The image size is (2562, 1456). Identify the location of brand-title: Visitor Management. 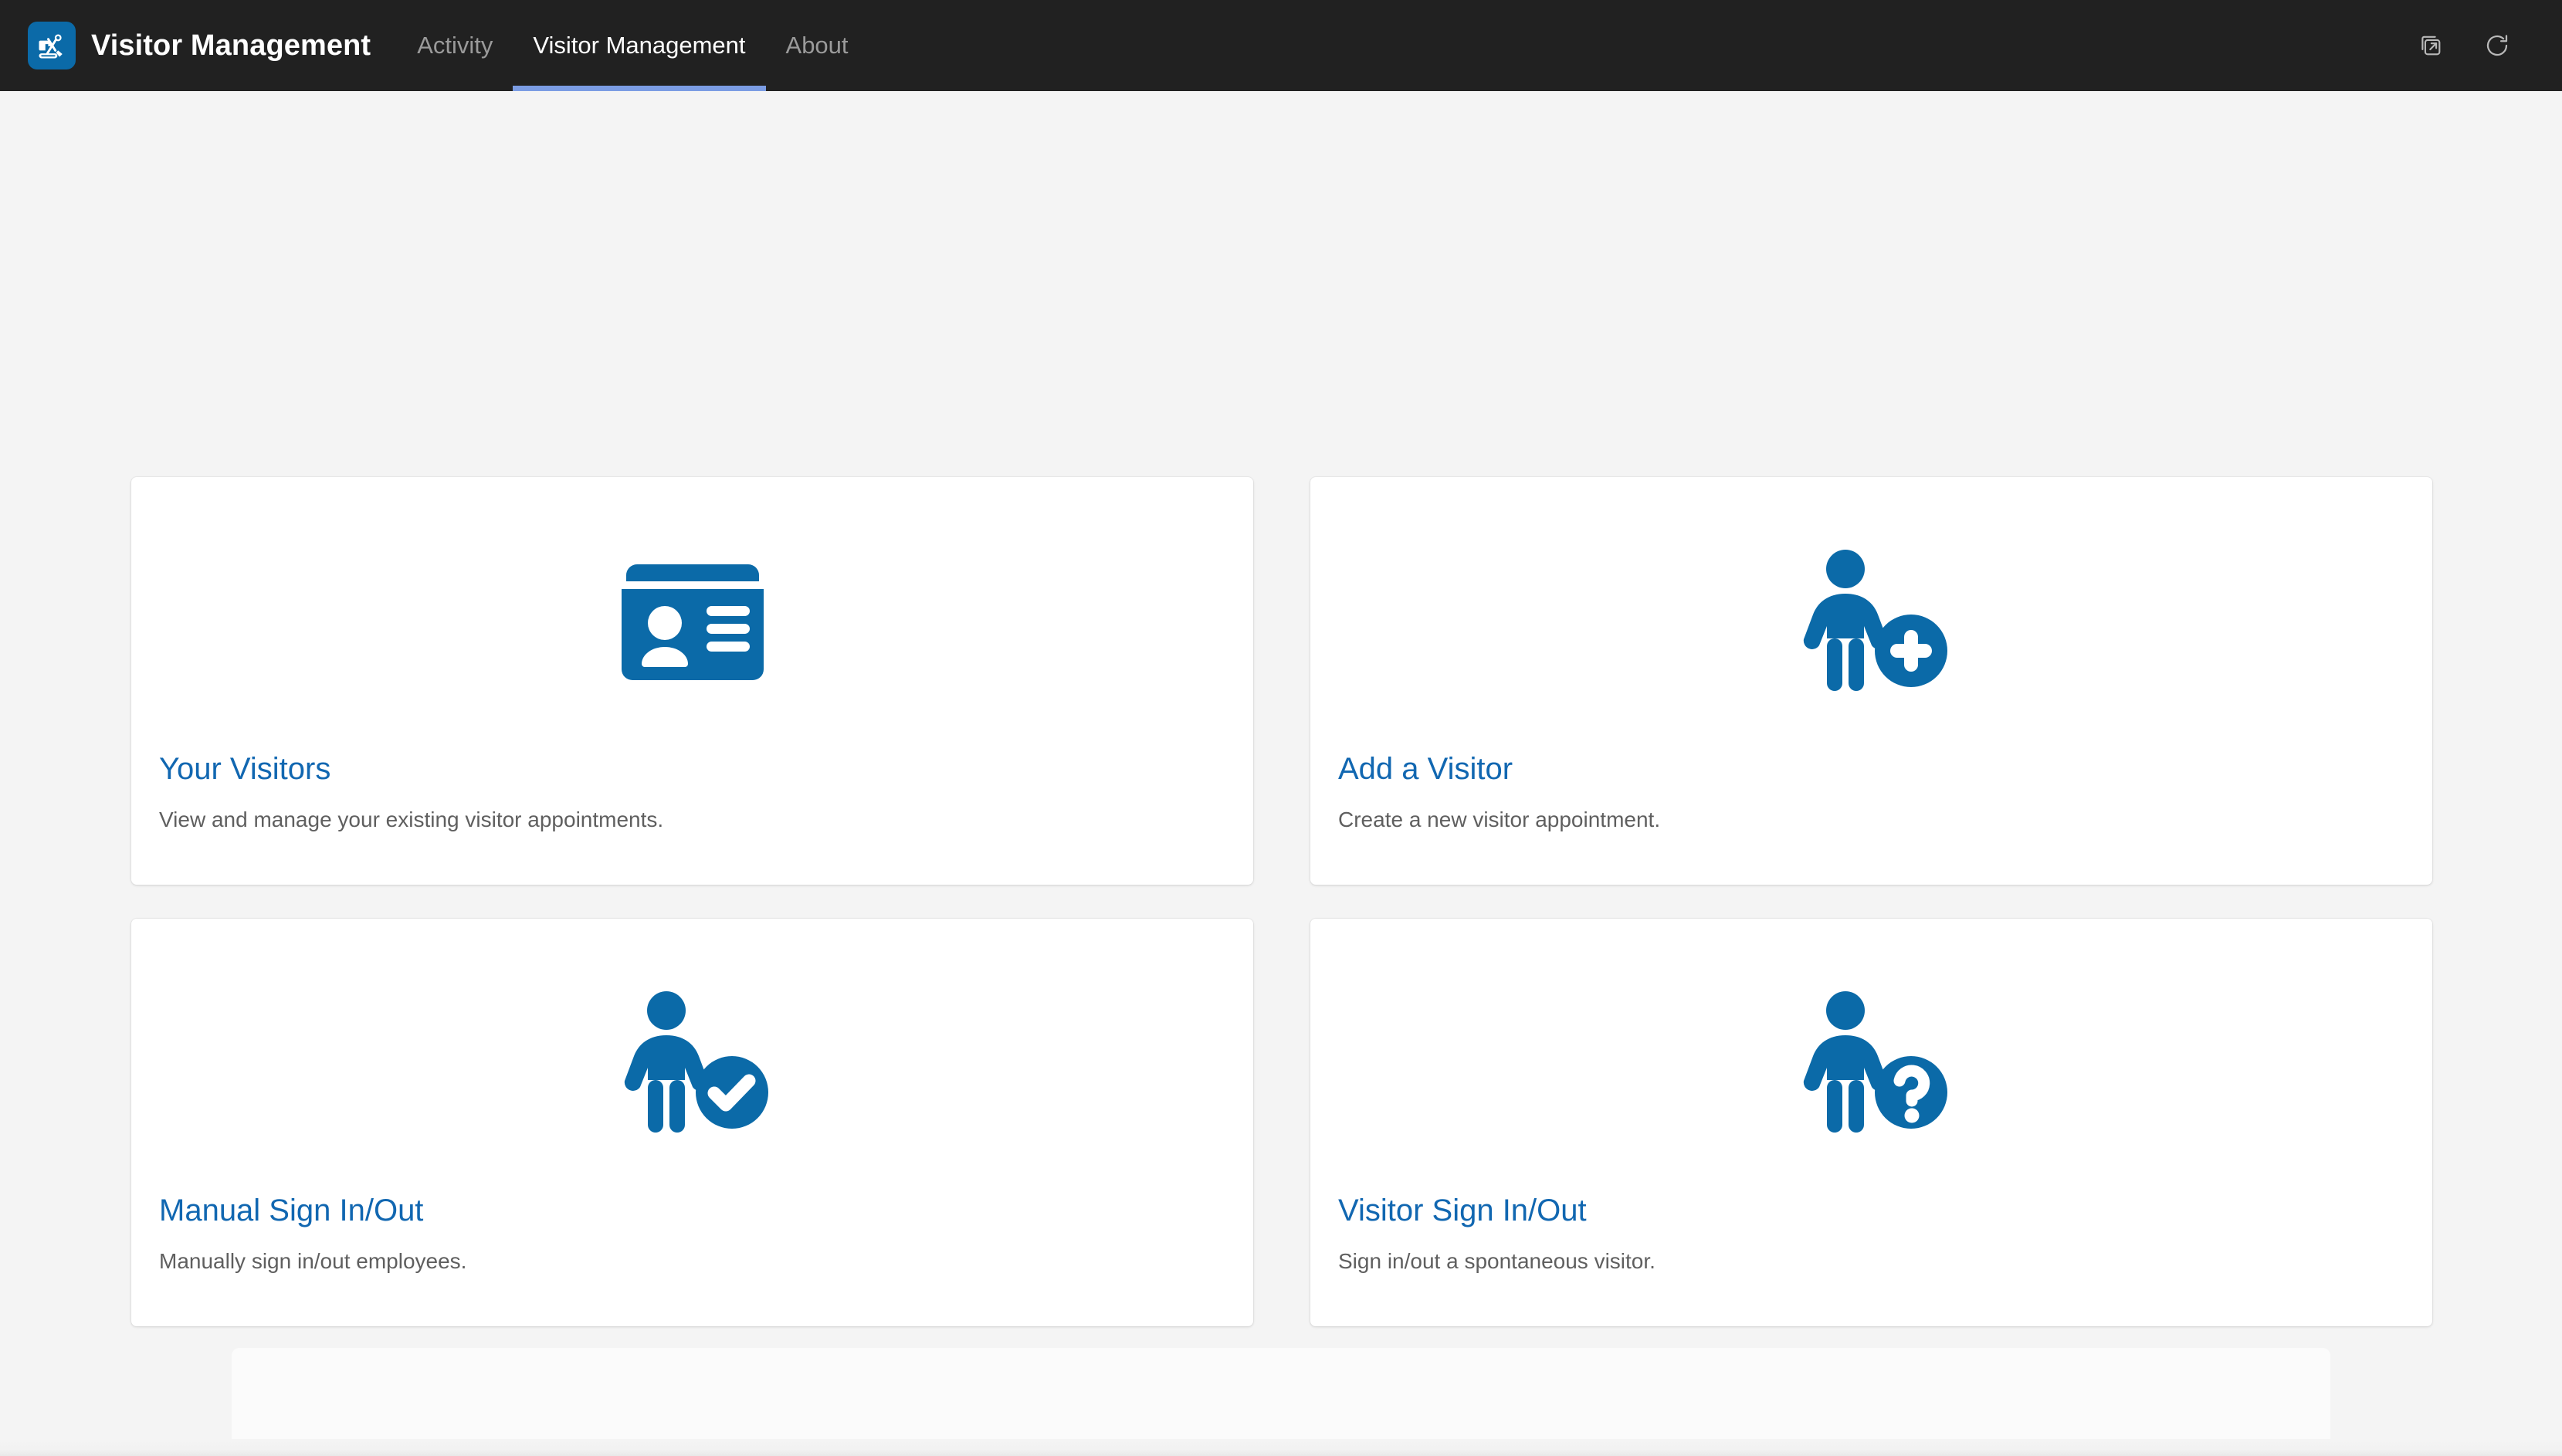
(231, 45).